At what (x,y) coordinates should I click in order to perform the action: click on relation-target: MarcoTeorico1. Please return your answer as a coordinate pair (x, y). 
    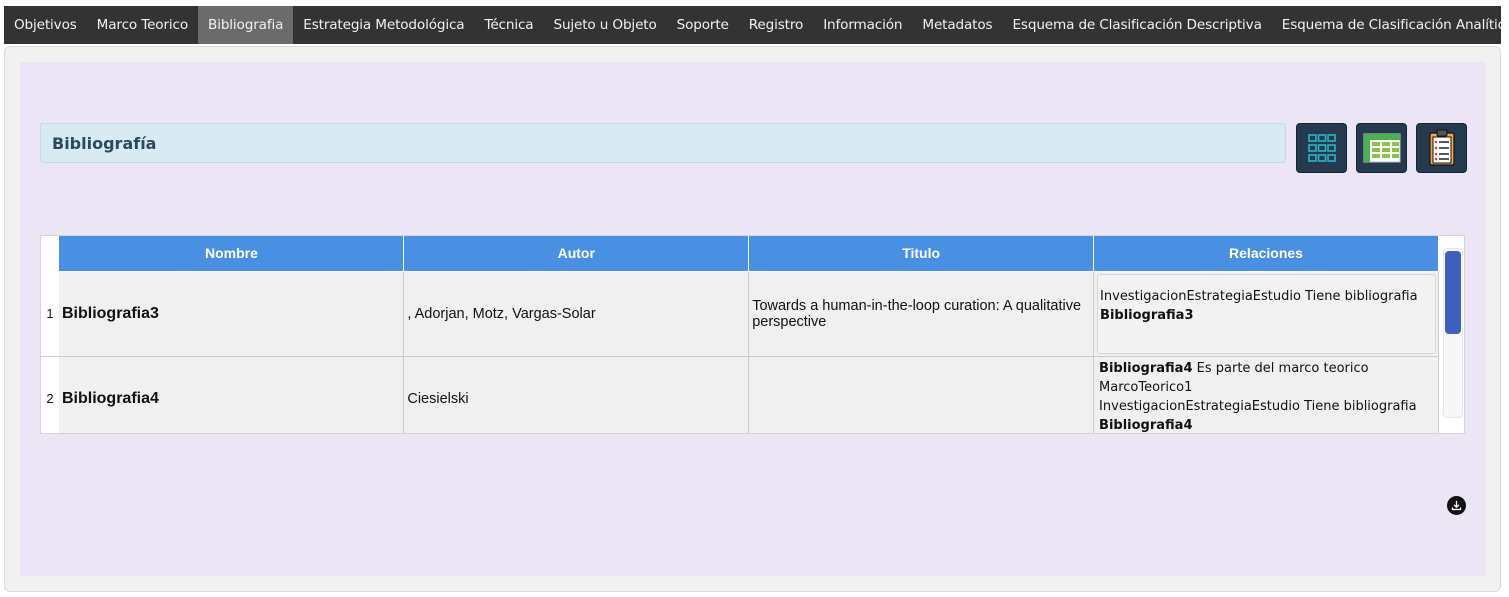
    Looking at the image, I should click on (1146, 387).